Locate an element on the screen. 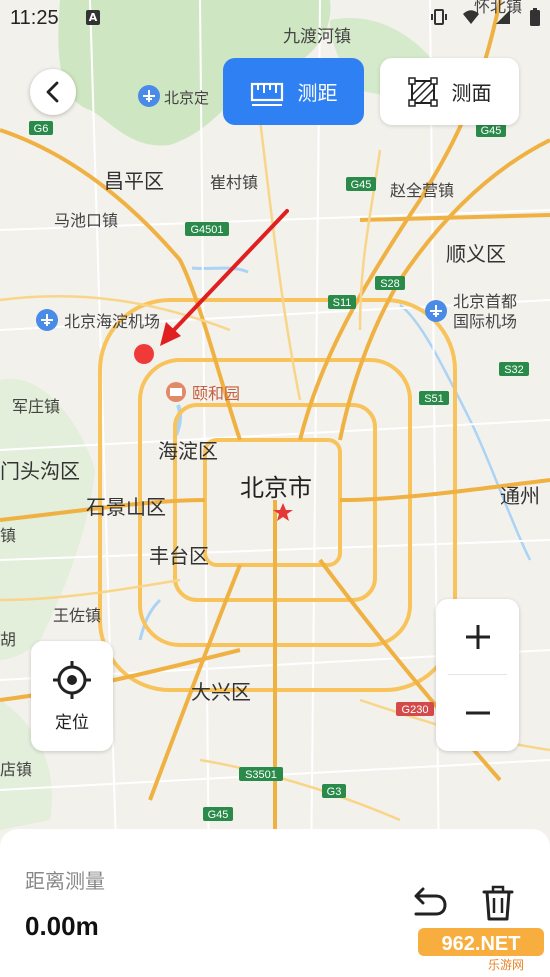  map-label: 北京首都 is located at coordinates (485, 301).